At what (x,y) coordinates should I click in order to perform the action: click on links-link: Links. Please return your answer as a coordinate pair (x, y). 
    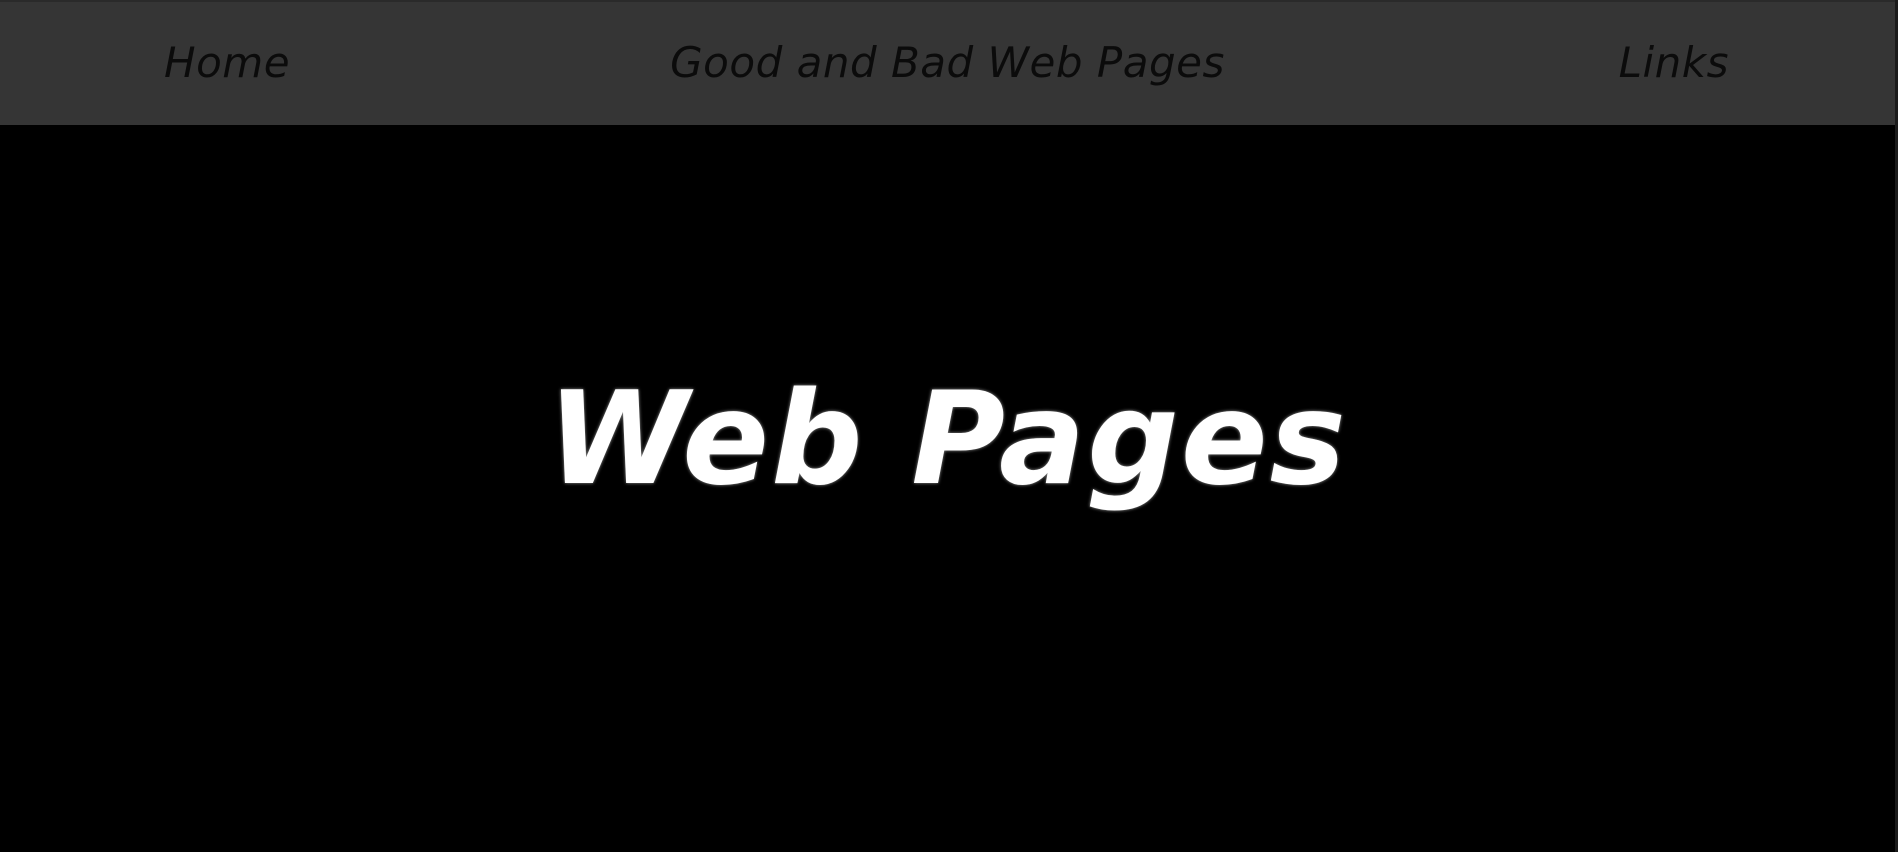
    Looking at the image, I should click on (1674, 63).